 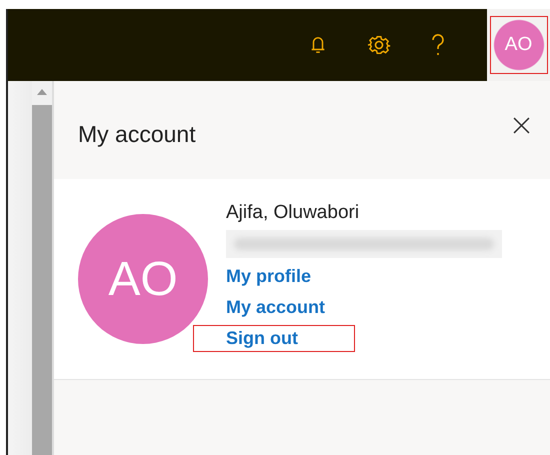 I want to click on avatar-button: AO, so click(x=518, y=45).